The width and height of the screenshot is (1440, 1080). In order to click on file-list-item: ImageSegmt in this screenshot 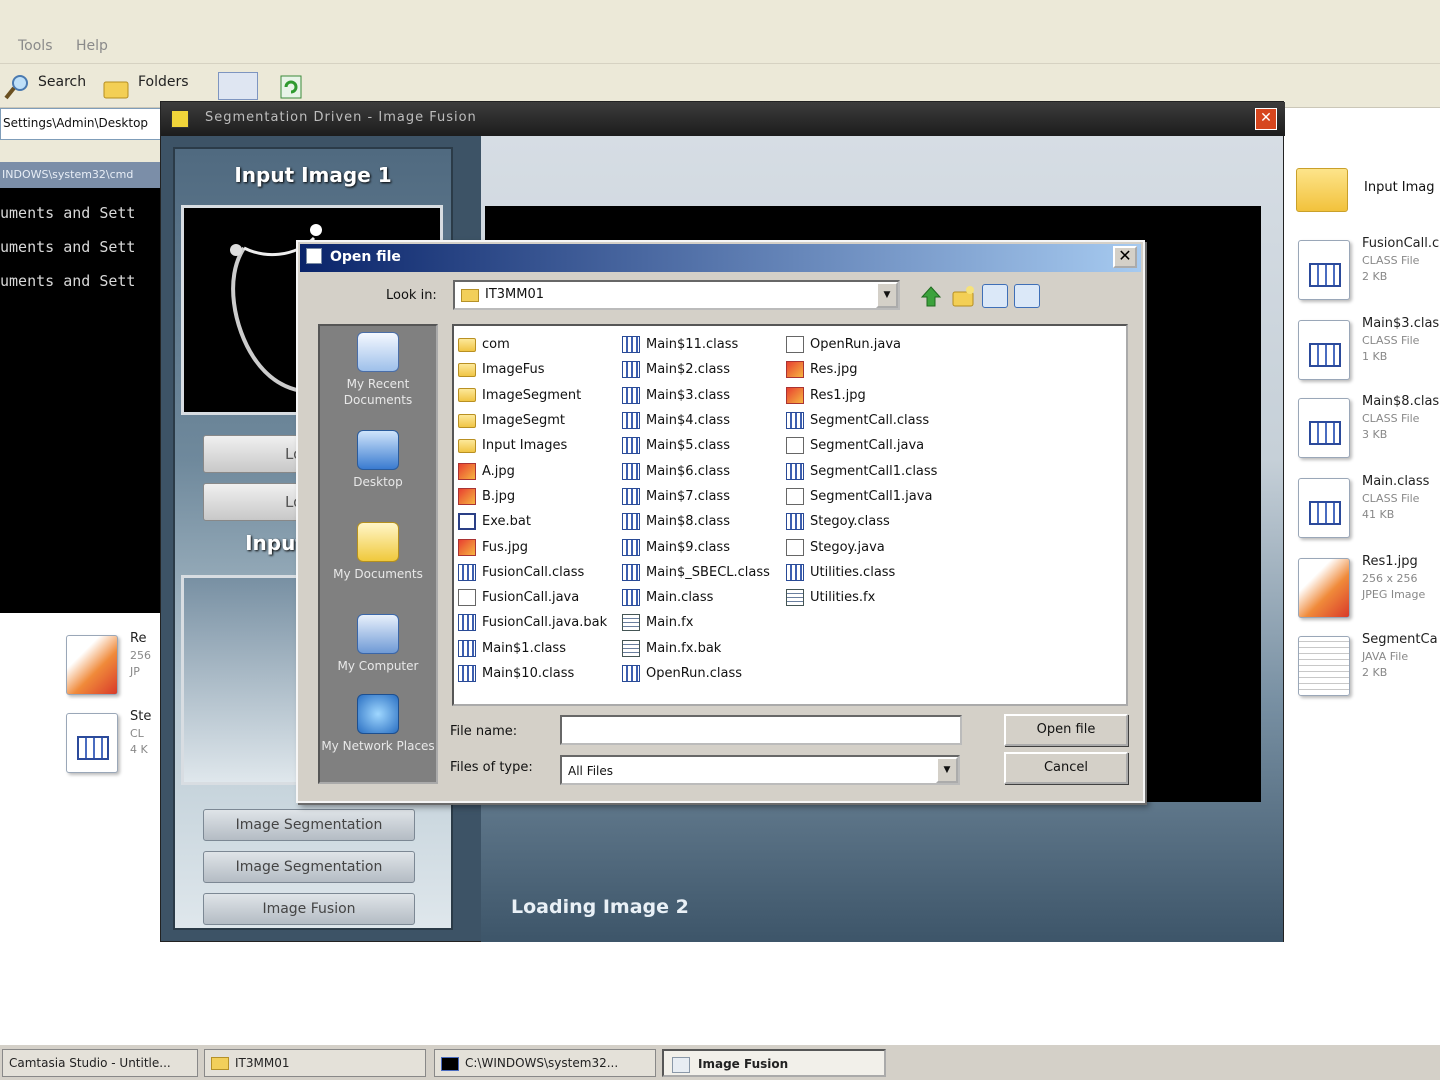, I will do `click(532, 420)`.